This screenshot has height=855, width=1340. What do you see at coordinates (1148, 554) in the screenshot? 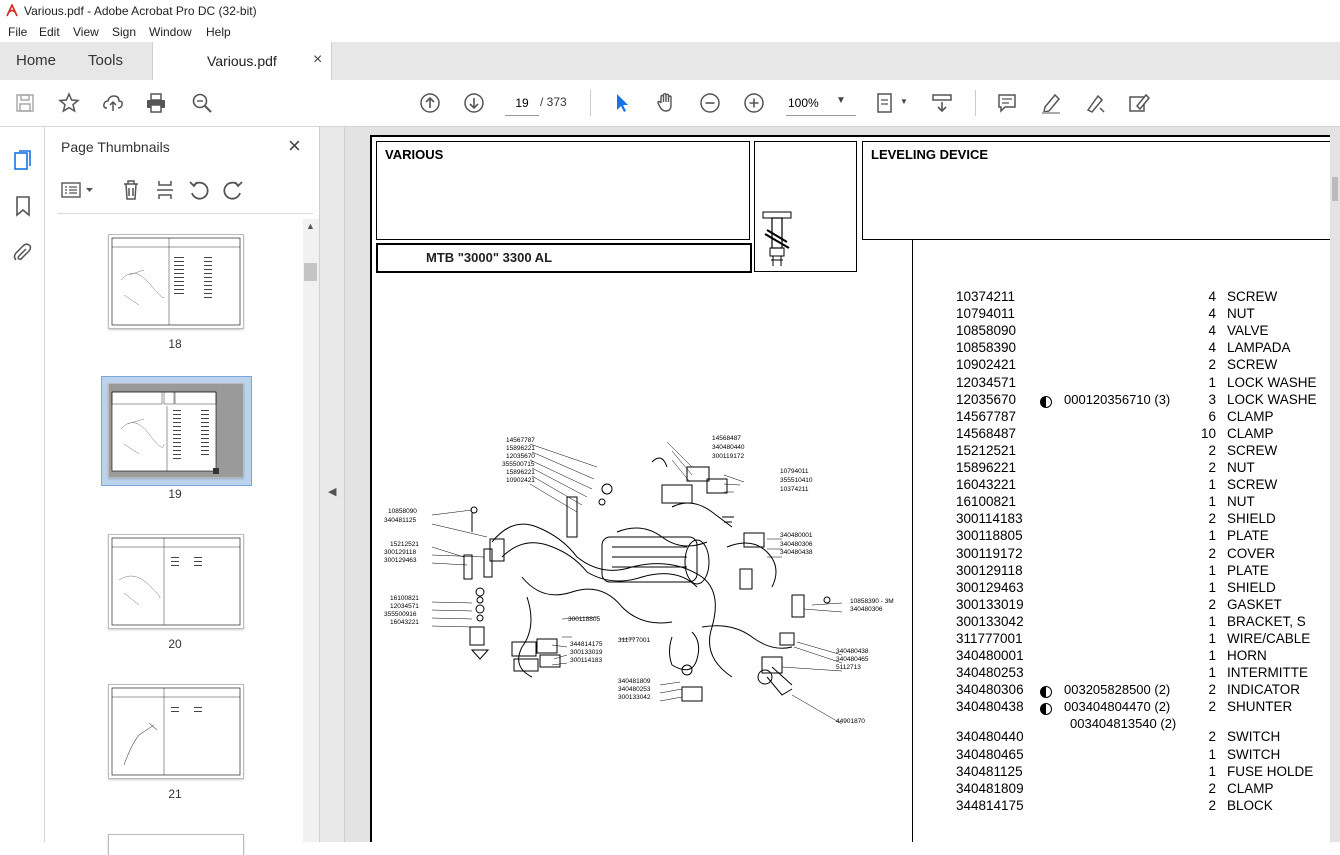
I see `part-row: 300119172 2 COVER` at bounding box center [1148, 554].